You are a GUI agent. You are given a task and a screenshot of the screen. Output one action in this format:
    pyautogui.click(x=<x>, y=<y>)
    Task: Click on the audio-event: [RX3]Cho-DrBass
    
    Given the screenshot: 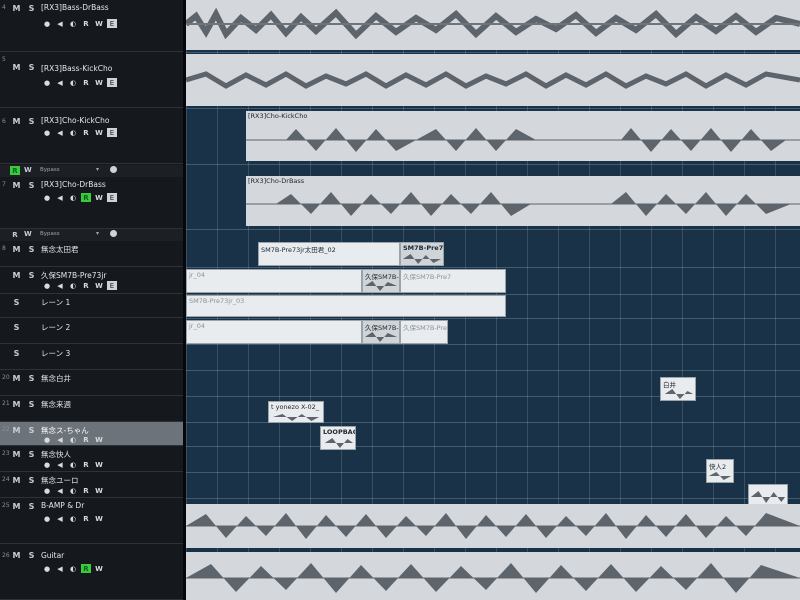 What is the action you would take?
    pyautogui.click(x=523, y=201)
    